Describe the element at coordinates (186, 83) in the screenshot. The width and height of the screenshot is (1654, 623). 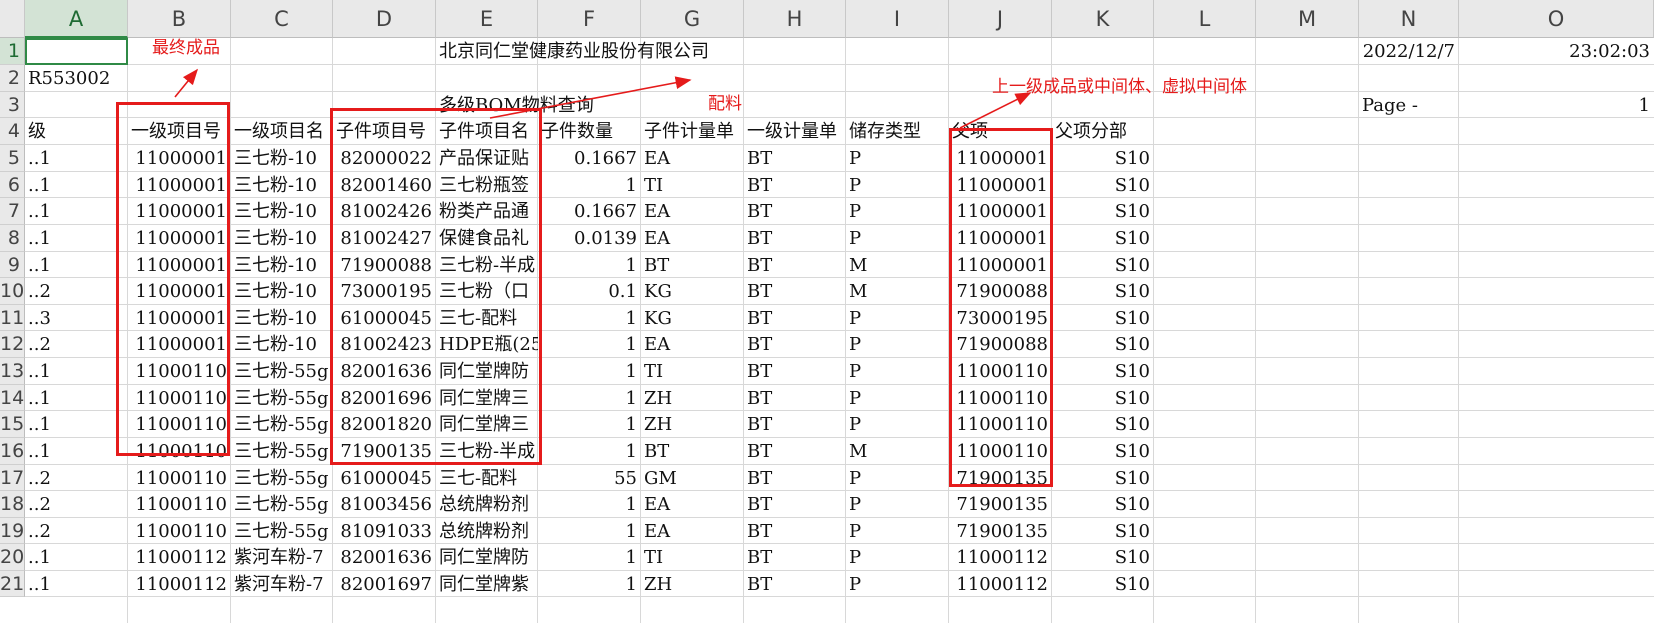
I see `arrow-final-product` at that location.